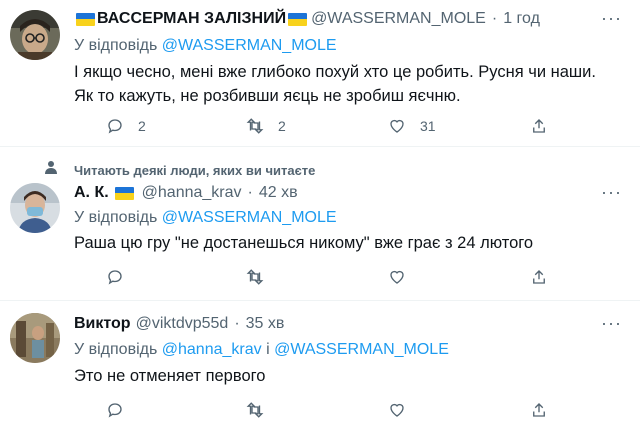  What do you see at coordinates (268, 349) in the screenshot?
I see `reply-and: і` at bounding box center [268, 349].